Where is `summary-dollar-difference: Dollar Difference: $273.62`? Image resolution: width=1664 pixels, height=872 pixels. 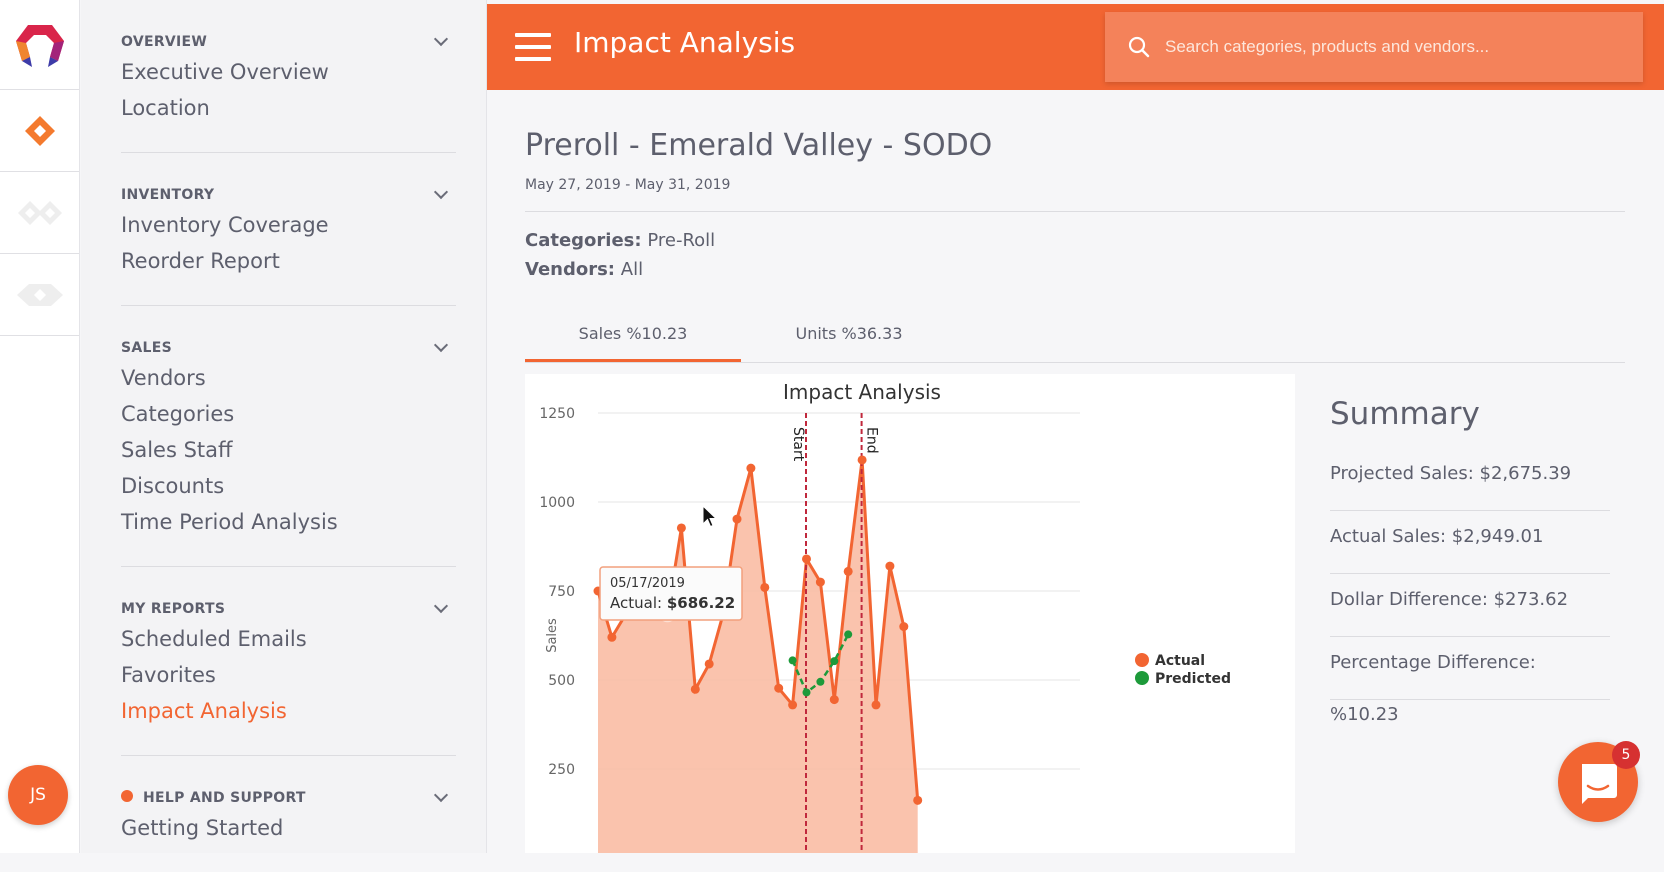
summary-dollar-difference: Dollar Difference: $273.62 is located at coordinates (1470, 605).